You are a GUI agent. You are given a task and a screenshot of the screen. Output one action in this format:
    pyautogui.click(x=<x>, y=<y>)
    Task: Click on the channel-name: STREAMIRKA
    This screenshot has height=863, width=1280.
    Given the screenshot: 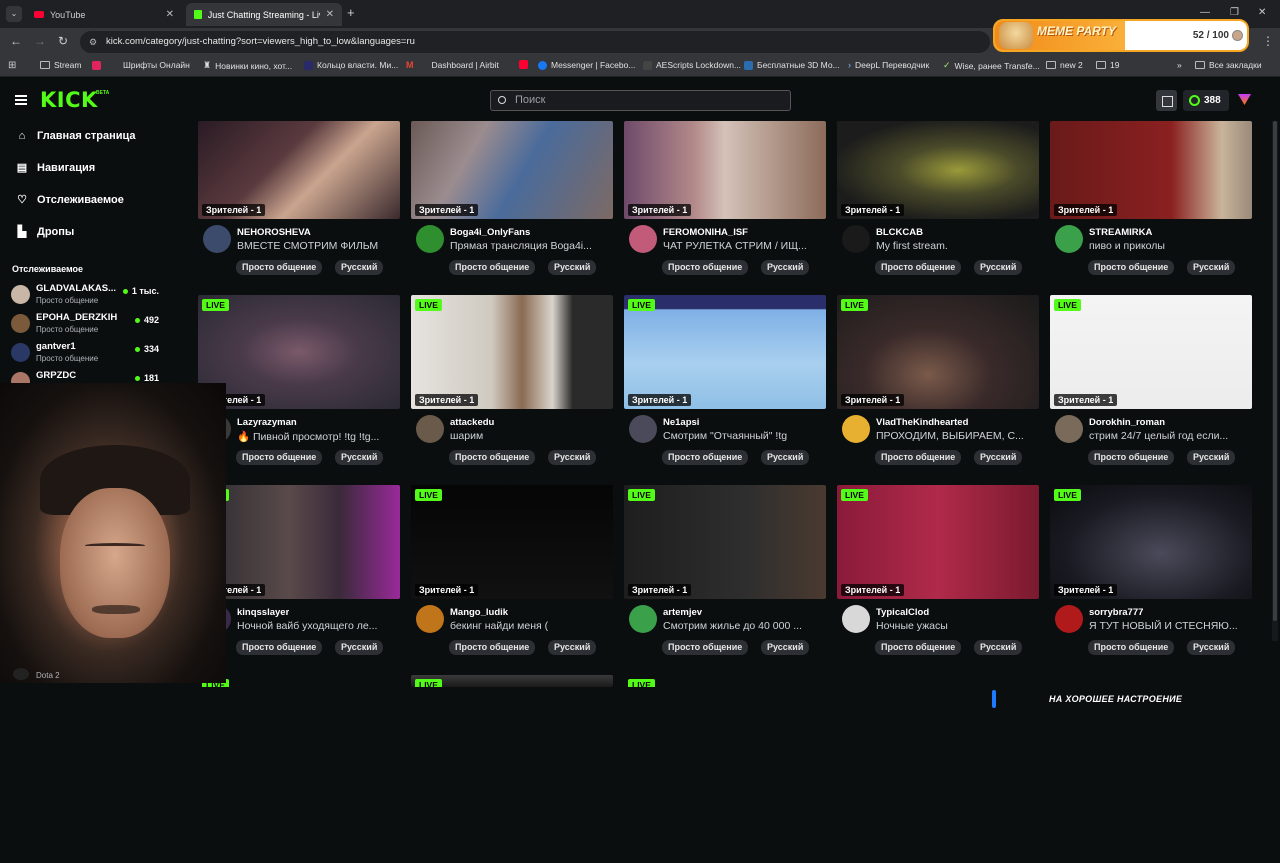 What is the action you would take?
    pyautogui.click(x=1120, y=232)
    